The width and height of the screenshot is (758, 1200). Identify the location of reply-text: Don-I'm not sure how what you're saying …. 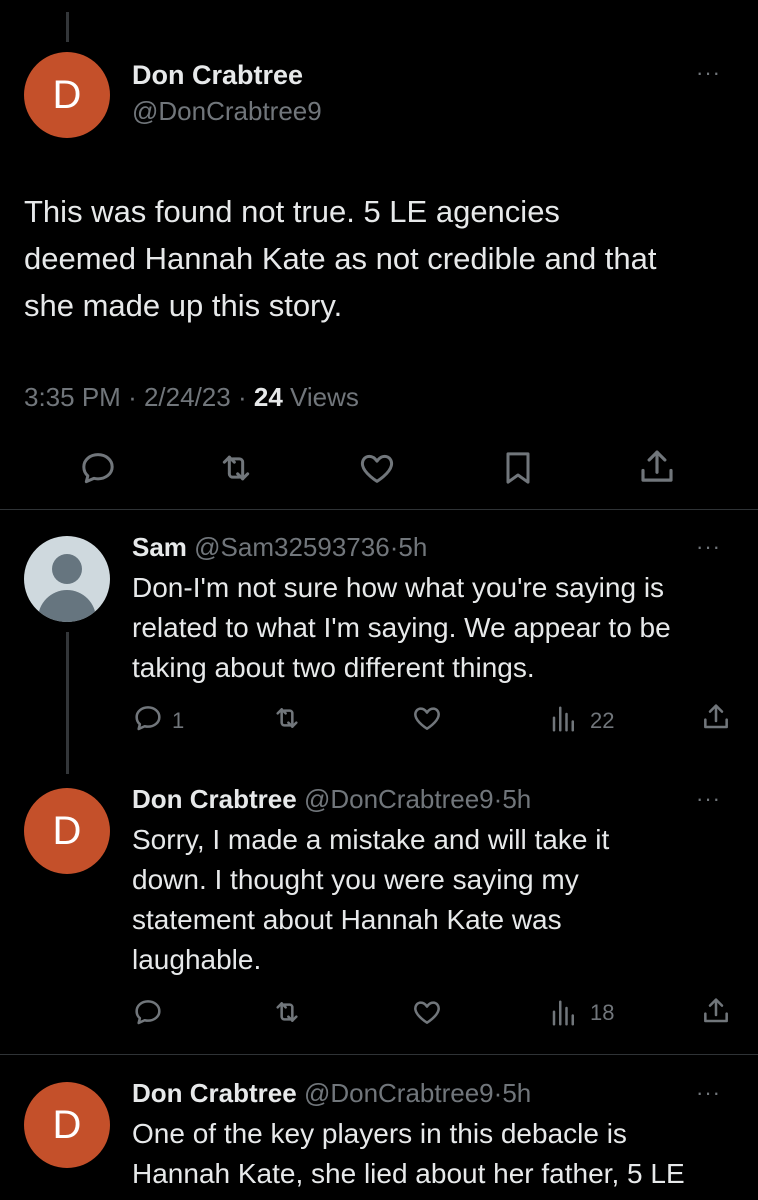
(437, 628).